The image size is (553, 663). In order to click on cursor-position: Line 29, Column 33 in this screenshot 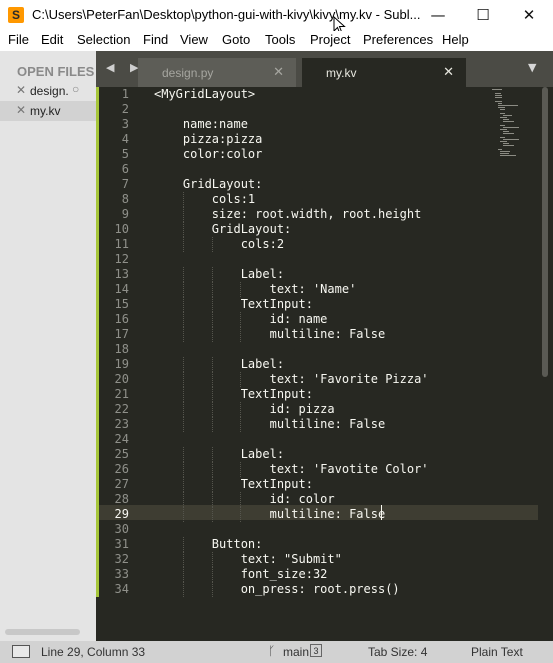, I will do `click(93, 652)`.